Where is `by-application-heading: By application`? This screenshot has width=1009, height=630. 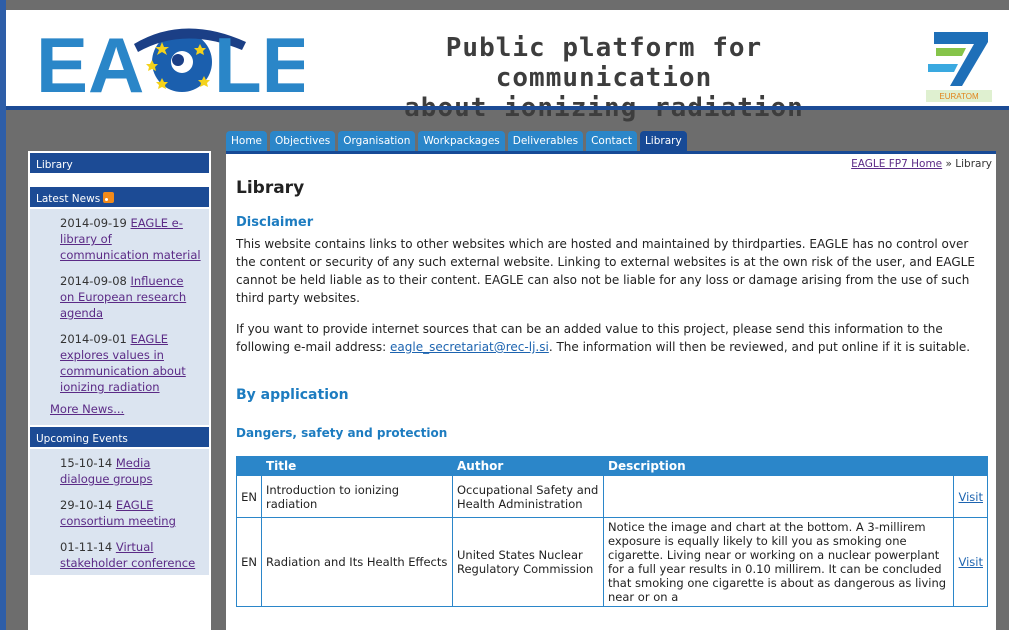
by-application-heading: By application is located at coordinates (292, 395).